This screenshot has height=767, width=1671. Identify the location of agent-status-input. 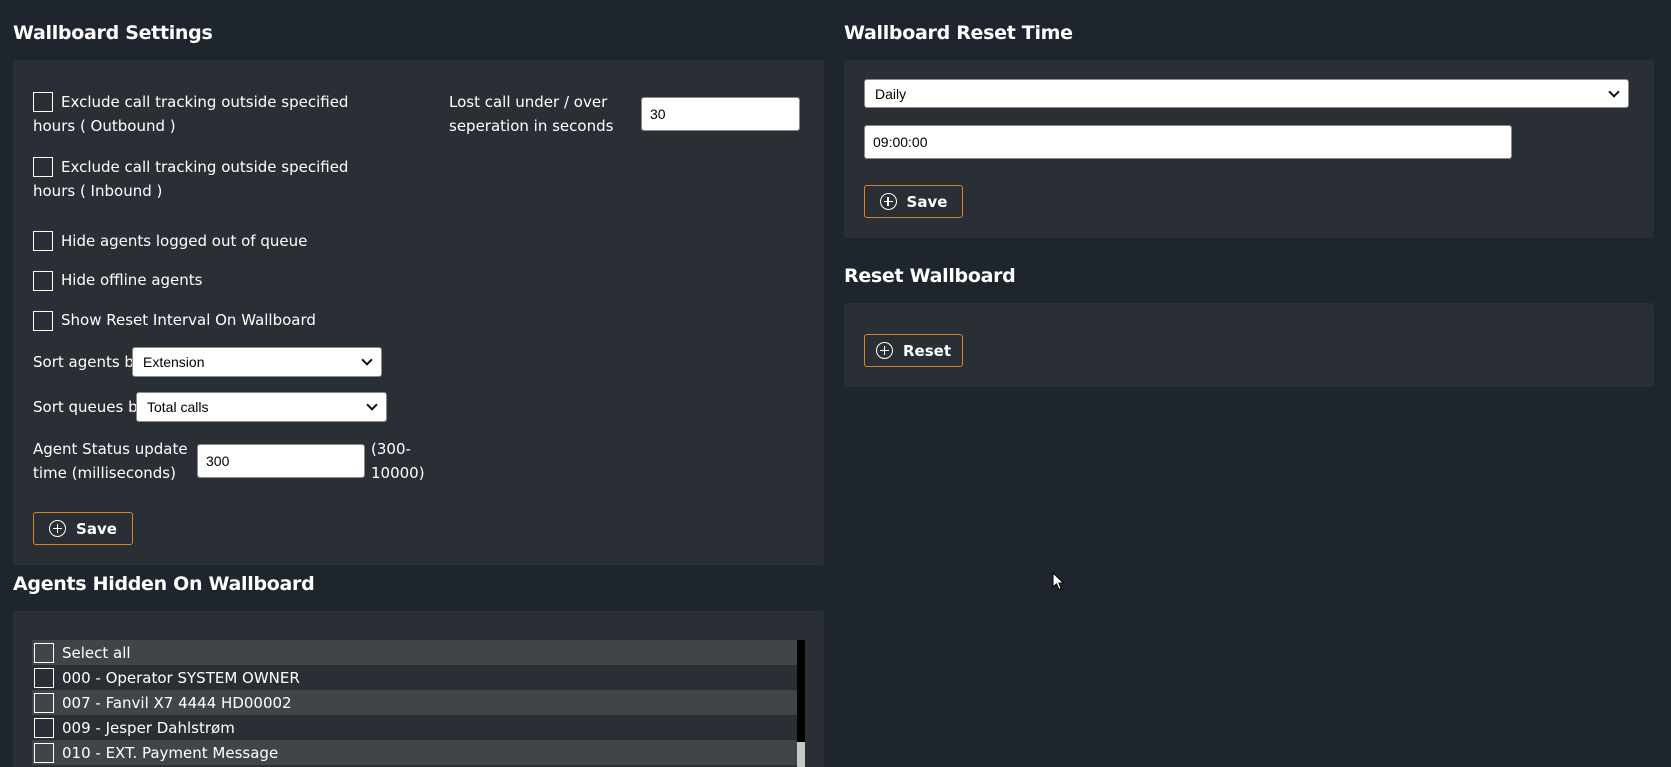
(281, 461).